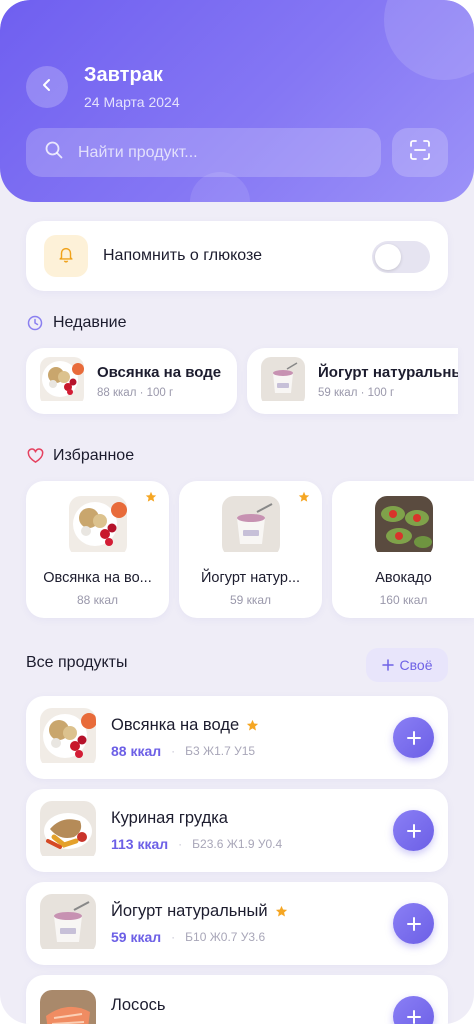 The height and width of the screenshot is (1024, 474). I want to click on scan-button, so click(420, 152).